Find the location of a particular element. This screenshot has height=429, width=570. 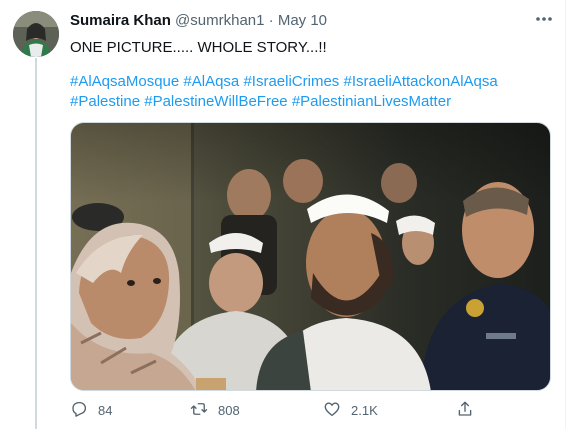

heart-icon is located at coordinates (332, 410).